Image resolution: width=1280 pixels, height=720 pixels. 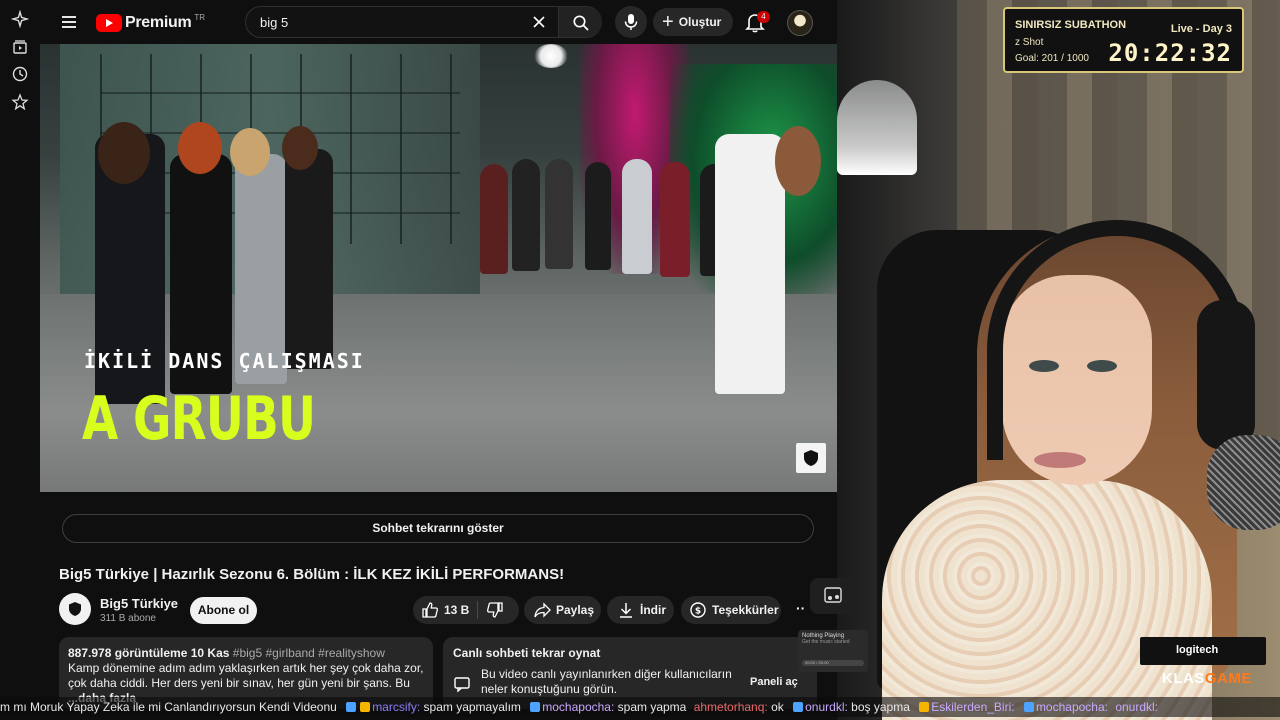 I want to click on open-panel-button: Paneli aç, so click(x=774, y=682).